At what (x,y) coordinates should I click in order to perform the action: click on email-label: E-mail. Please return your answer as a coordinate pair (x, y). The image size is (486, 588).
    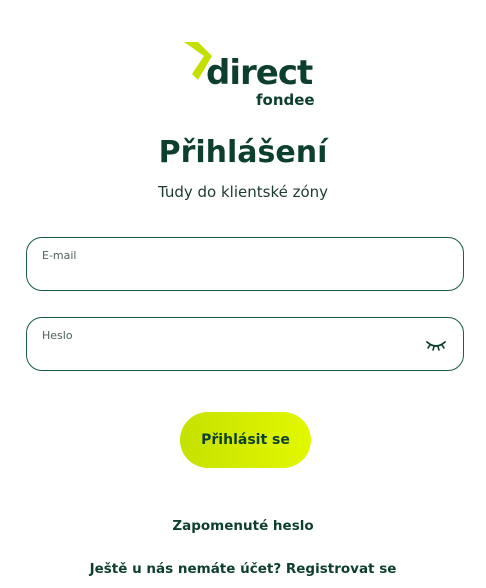
    Looking at the image, I should click on (59, 255).